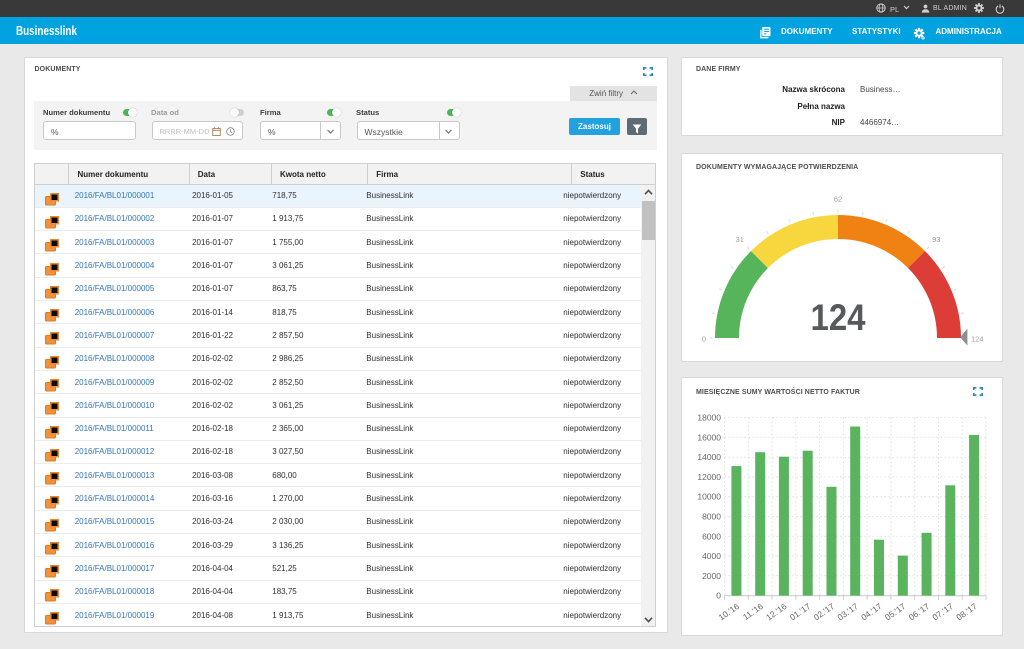 The image size is (1024, 649). I want to click on svg-text: 8000, so click(711, 517).